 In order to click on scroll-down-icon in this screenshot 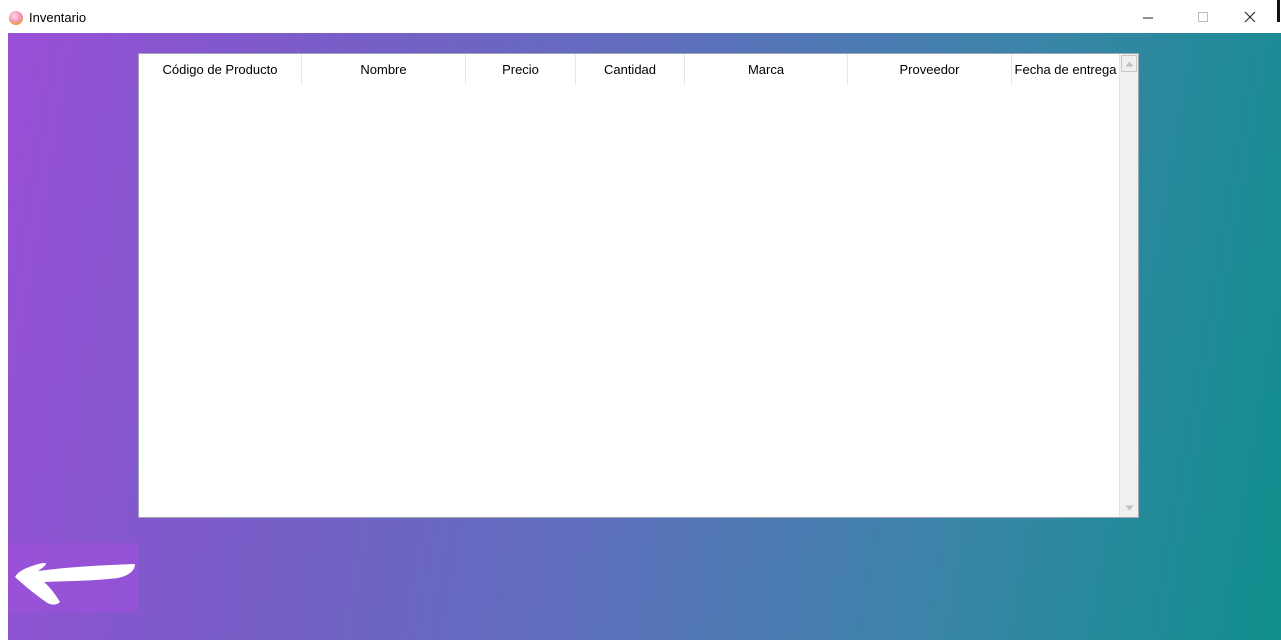, I will do `click(1129, 507)`.